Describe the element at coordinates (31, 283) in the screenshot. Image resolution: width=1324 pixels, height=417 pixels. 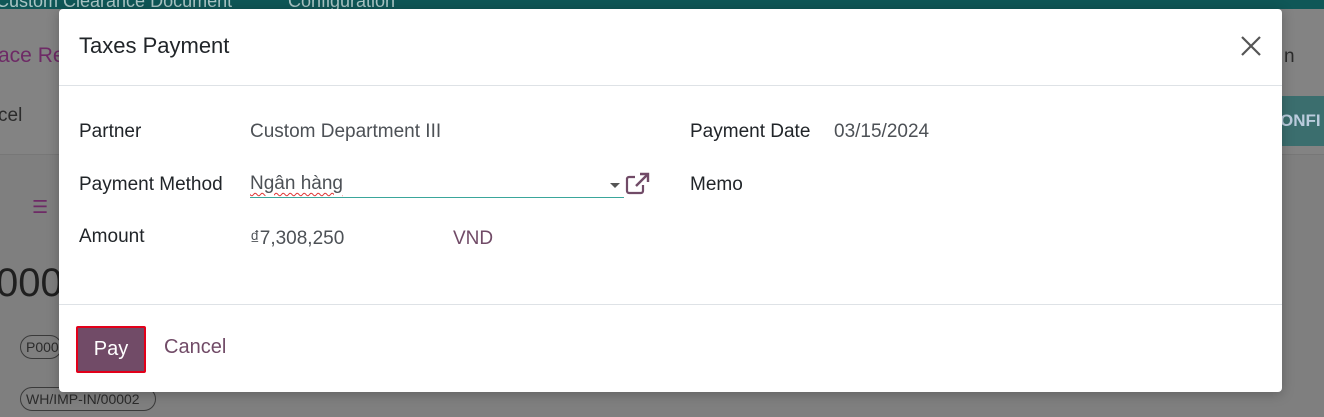
I see `background-record-number: 000` at that location.